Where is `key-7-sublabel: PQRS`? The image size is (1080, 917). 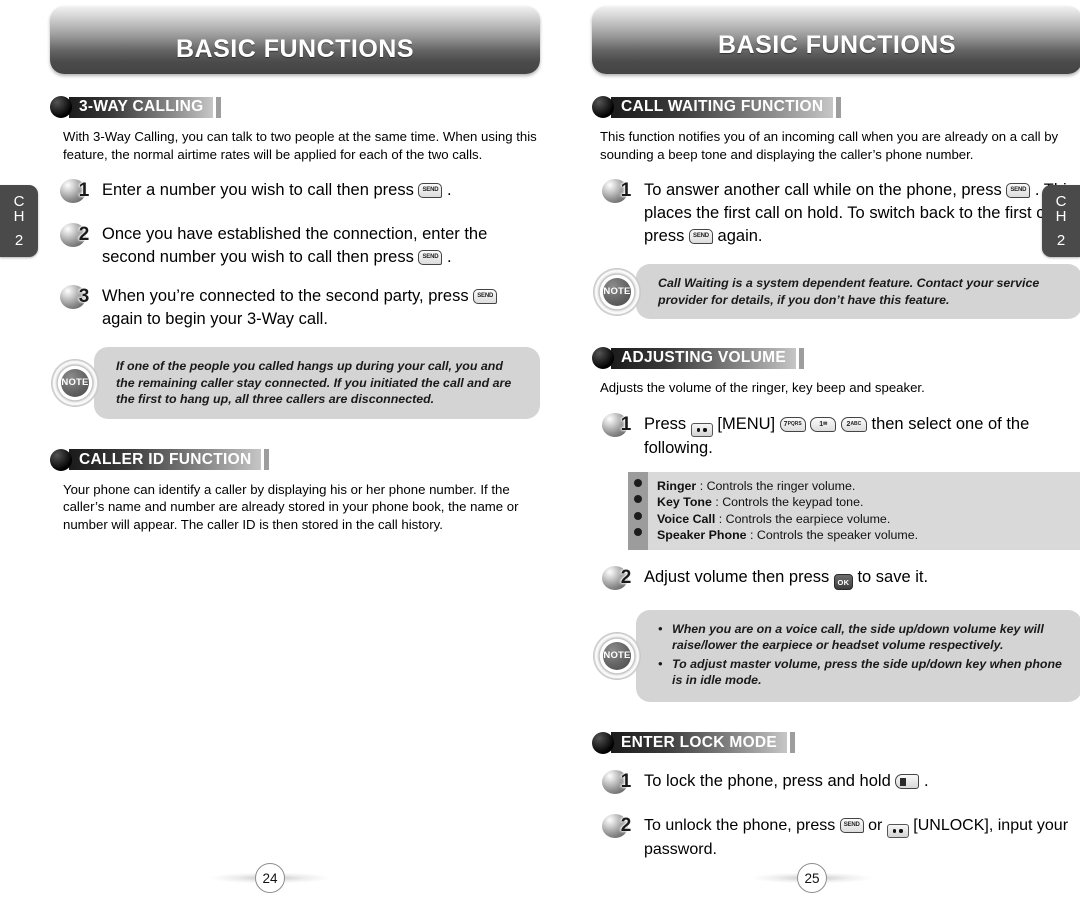
key-7-sublabel: PQRS is located at coordinates (794, 423).